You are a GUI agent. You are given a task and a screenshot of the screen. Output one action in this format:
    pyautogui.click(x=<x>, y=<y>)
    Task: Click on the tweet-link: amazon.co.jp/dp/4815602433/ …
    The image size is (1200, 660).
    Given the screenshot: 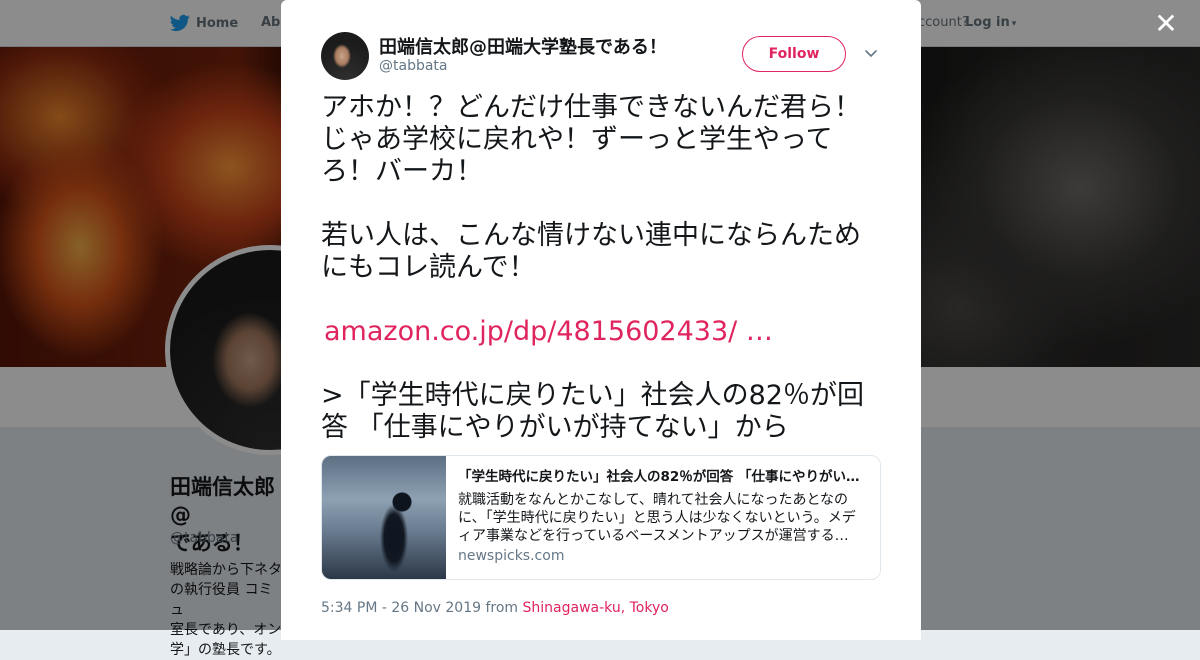 What is the action you would take?
    pyautogui.click(x=547, y=331)
    